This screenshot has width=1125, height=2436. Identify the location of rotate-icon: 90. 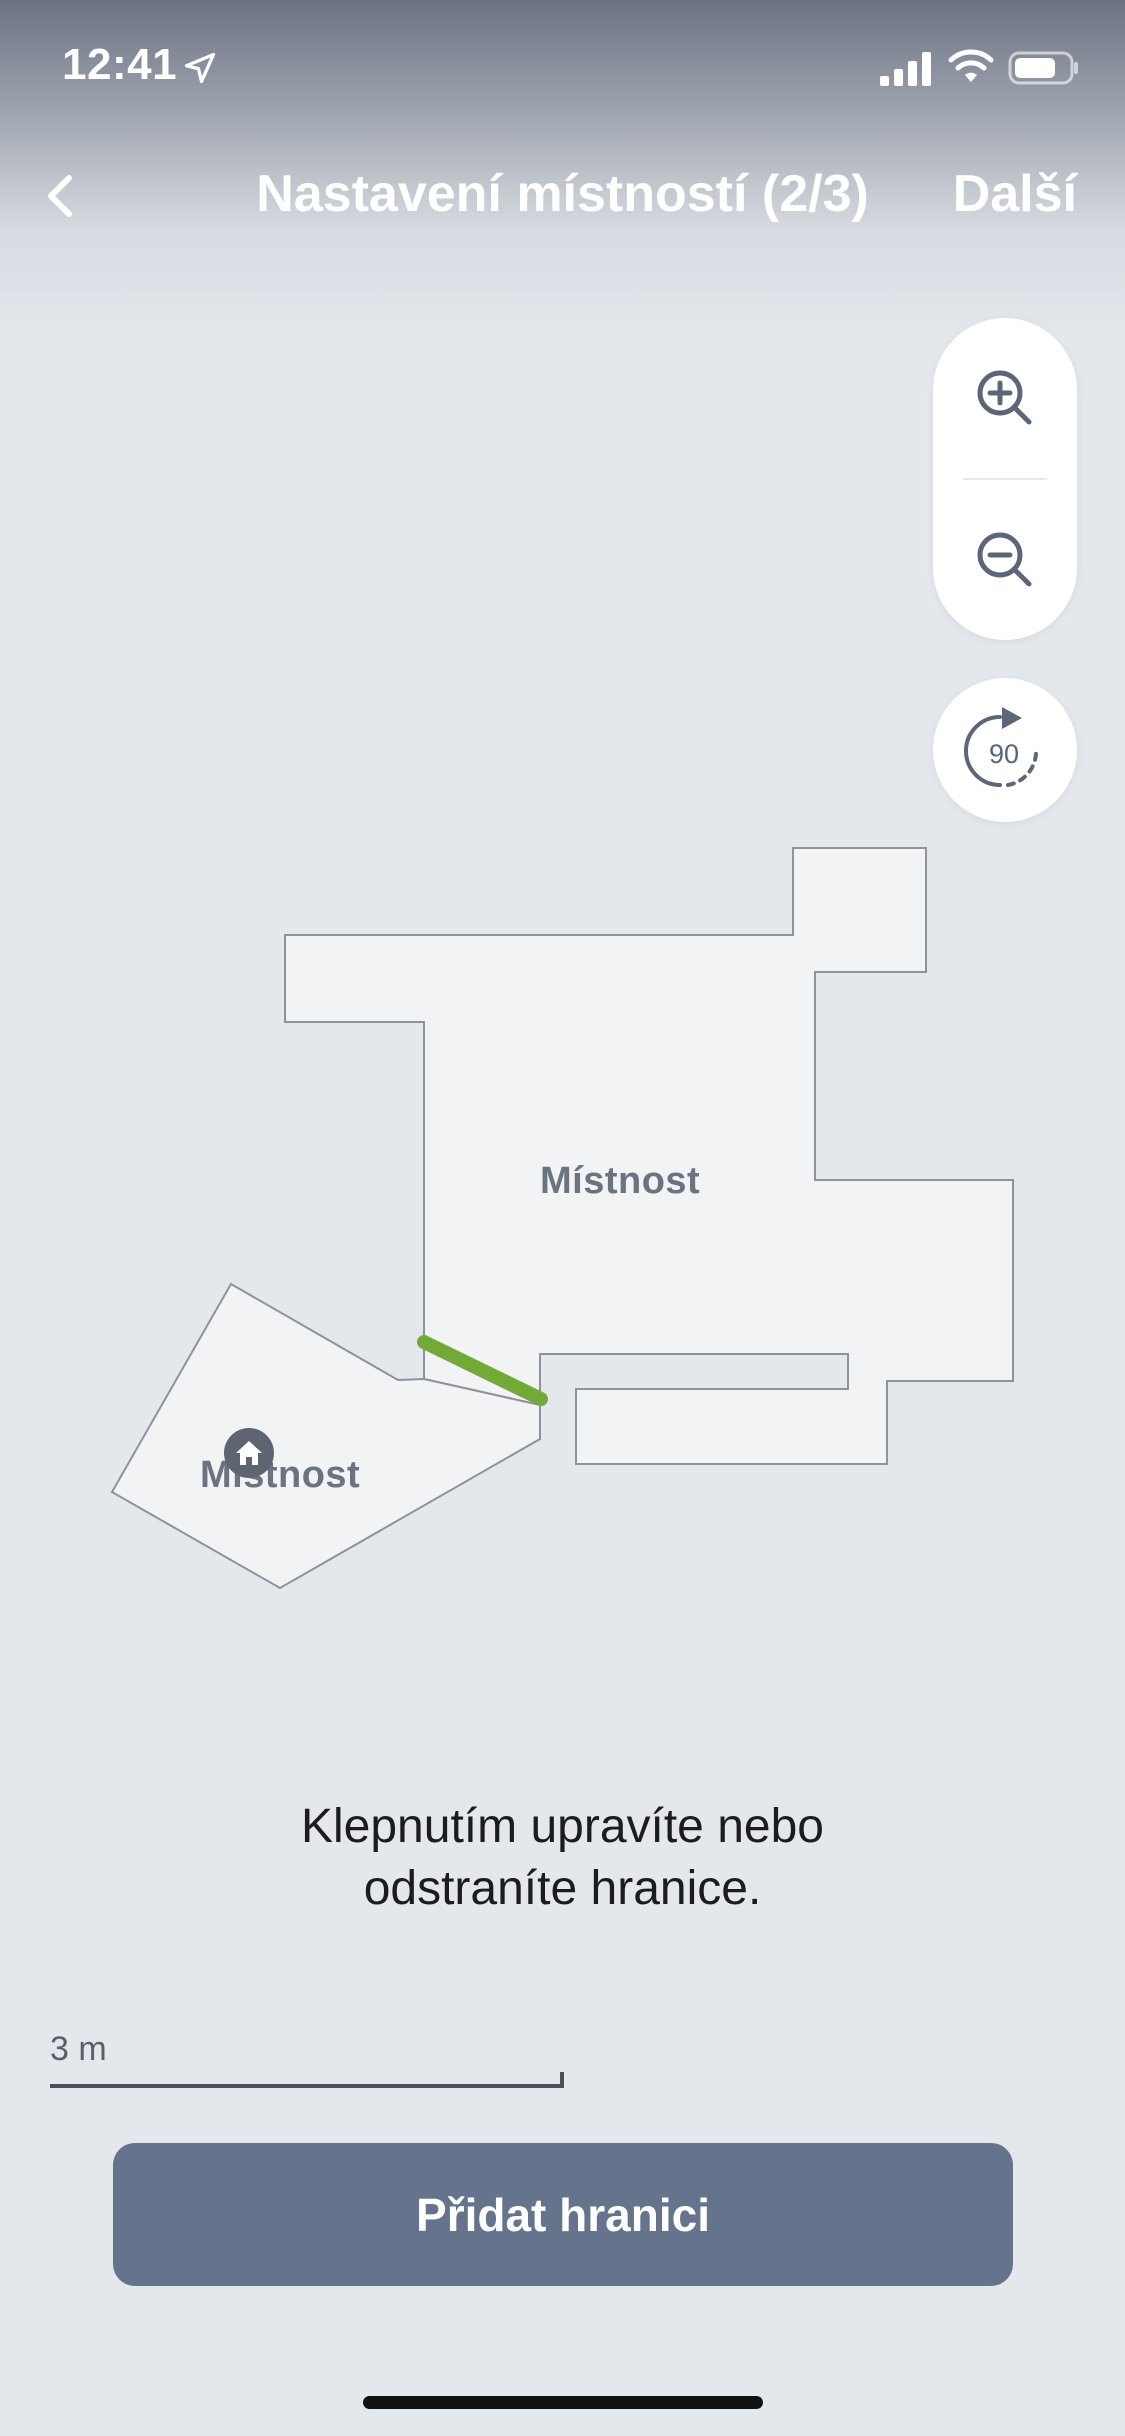
(1001, 747).